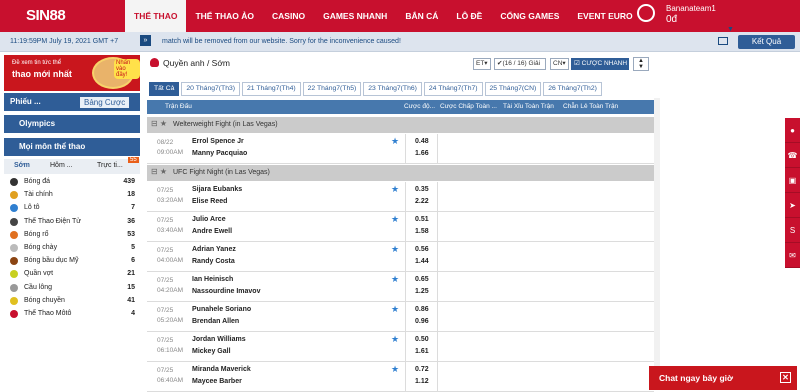  What do you see at coordinates (422, 339) in the screenshot?
I see `odds-home: 0.50` at bounding box center [422, 339].